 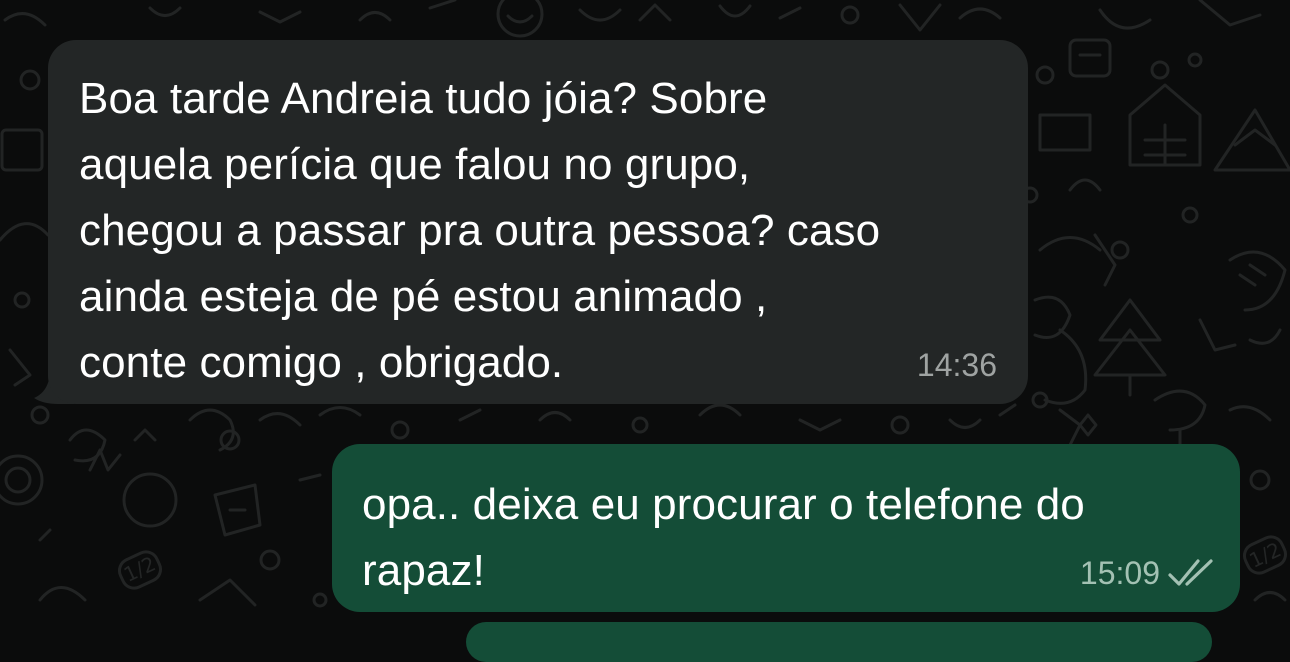 I want to click on incoming-message-timestamp: 14:36, so click(x=956, y=365).